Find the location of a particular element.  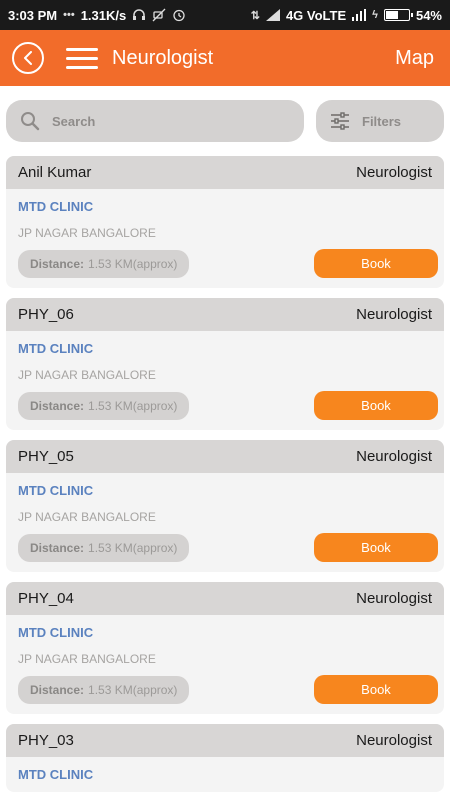

no-sound-icon is located at coordinates (159, 15).